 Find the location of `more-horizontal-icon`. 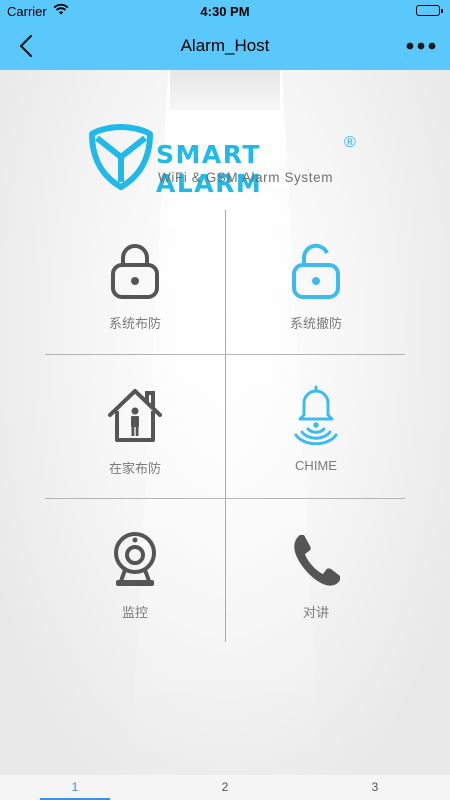

more-horizontal-icon is located at coordinates (421, 46).